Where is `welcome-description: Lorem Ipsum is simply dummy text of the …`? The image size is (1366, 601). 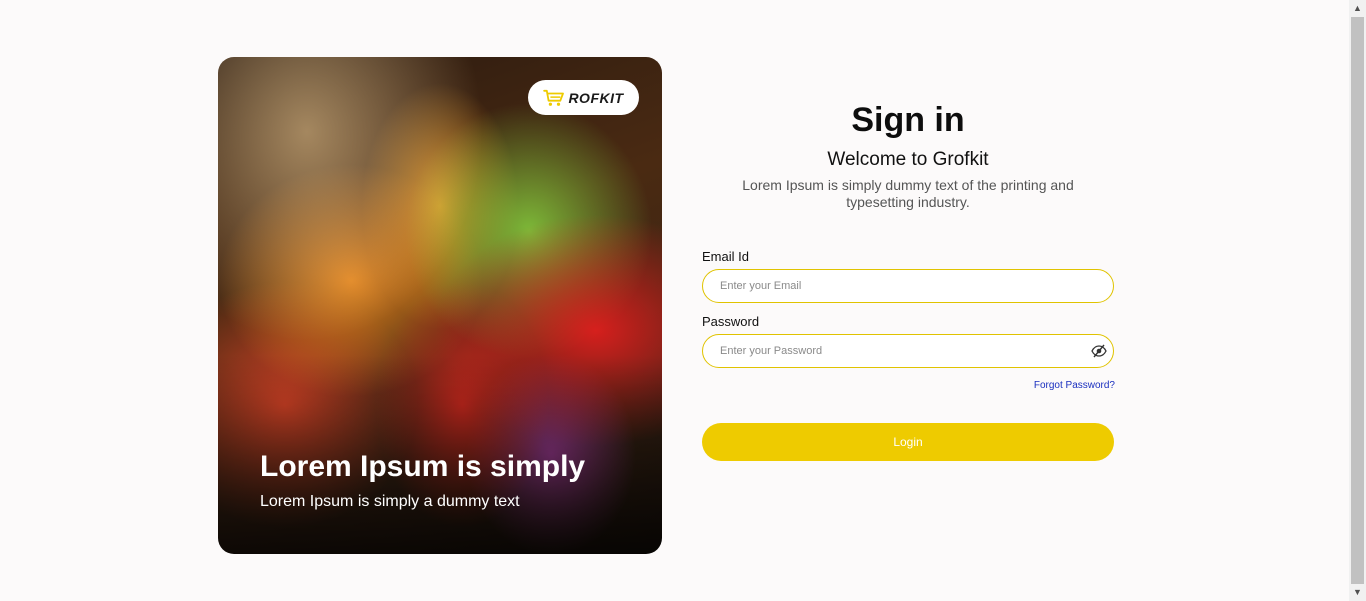
welcome-description: Lorem Ipsum is simply dummy text of the … is located at coordinates (908, 193).